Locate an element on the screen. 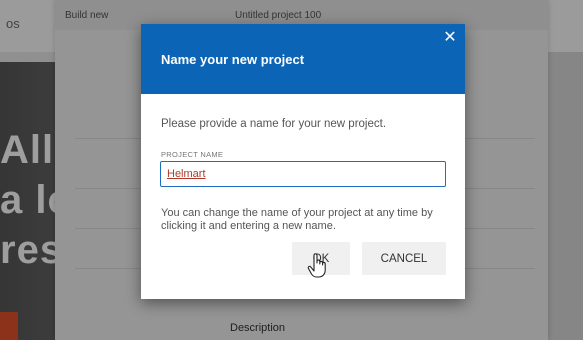 The width and height of the screenshot is (583, 340). project-name-input is located at coordinates (303, 174).